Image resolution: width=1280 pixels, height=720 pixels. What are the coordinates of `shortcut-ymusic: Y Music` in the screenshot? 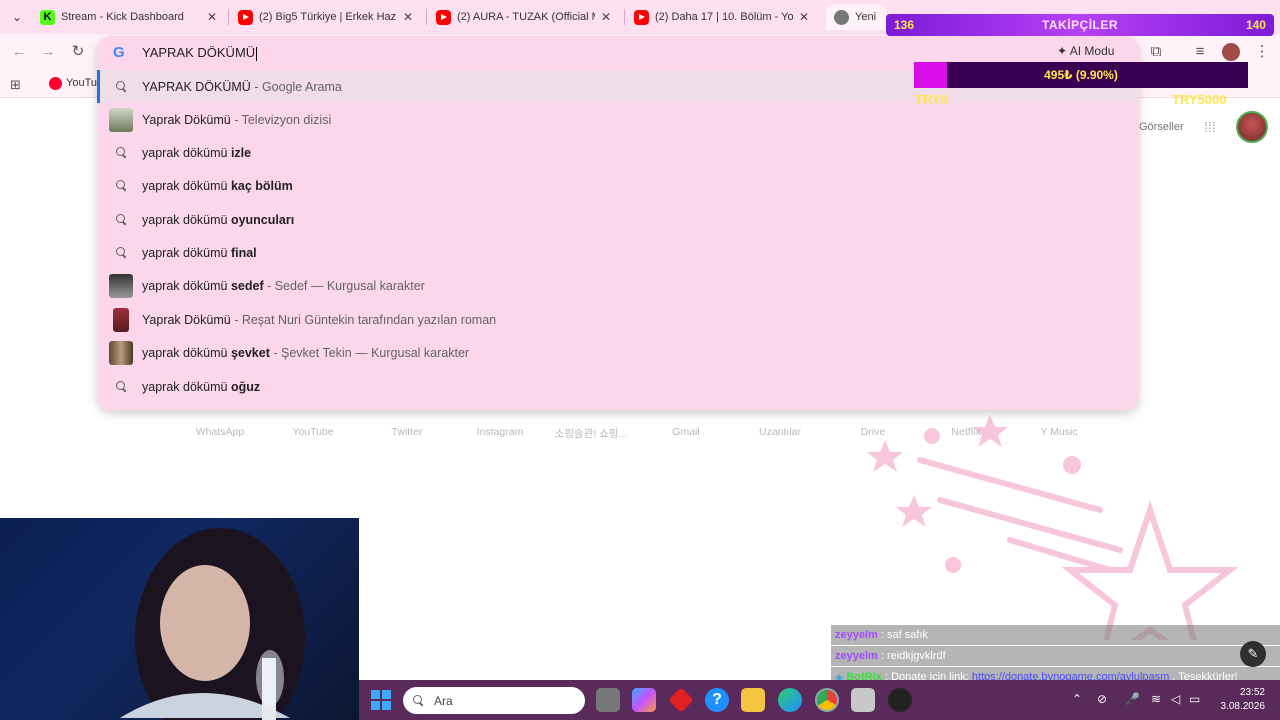 It's located at (1059, 432).